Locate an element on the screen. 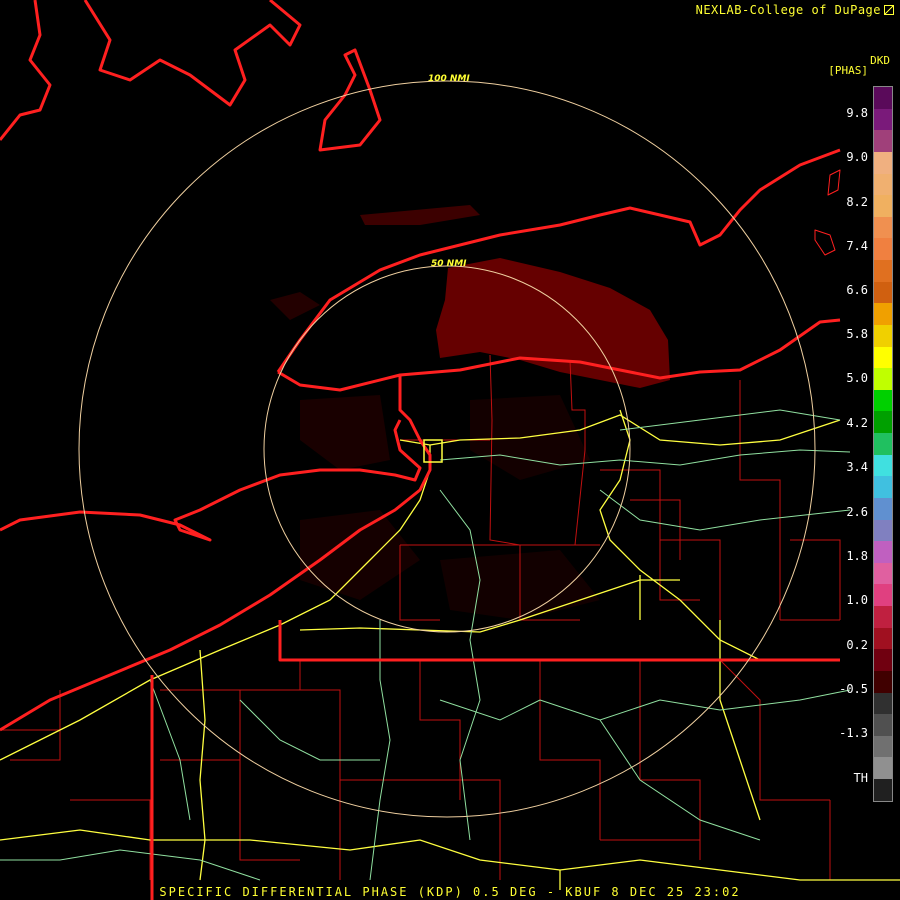  scale-tick-label: TH is located at coordinates (860, 778).